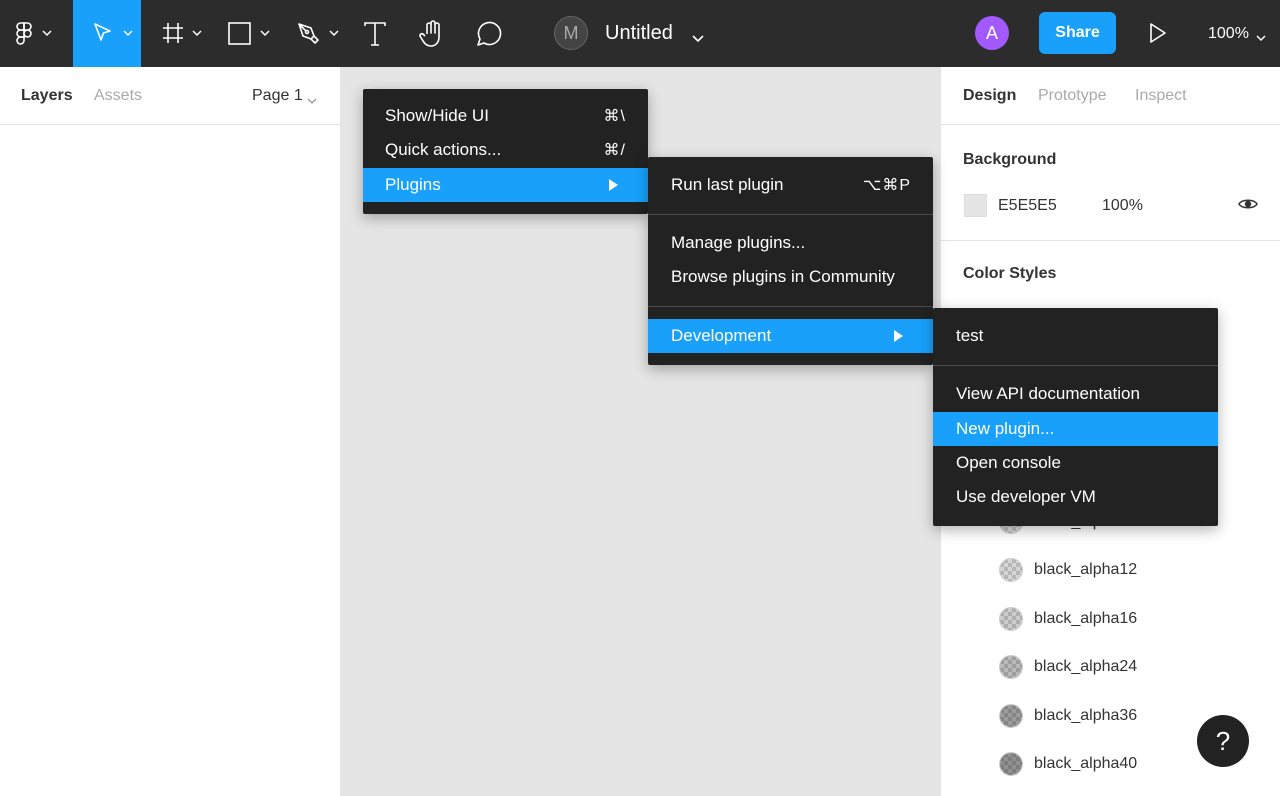  What do you see at coordinates (1077, 33) in the screenshot?
I see `share-button: Share` at bounding box center [1077, 33].